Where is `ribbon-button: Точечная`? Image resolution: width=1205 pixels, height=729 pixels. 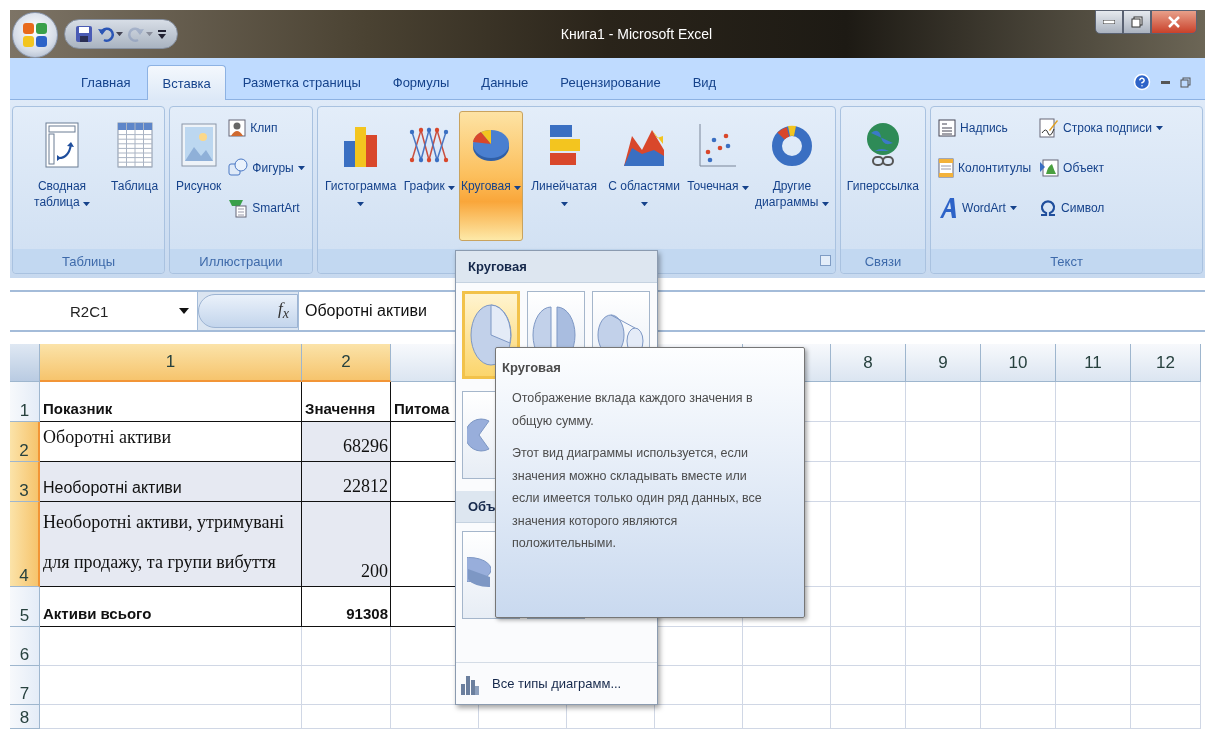 ribbon-button: Точечная is located at coordinates (718, 176).